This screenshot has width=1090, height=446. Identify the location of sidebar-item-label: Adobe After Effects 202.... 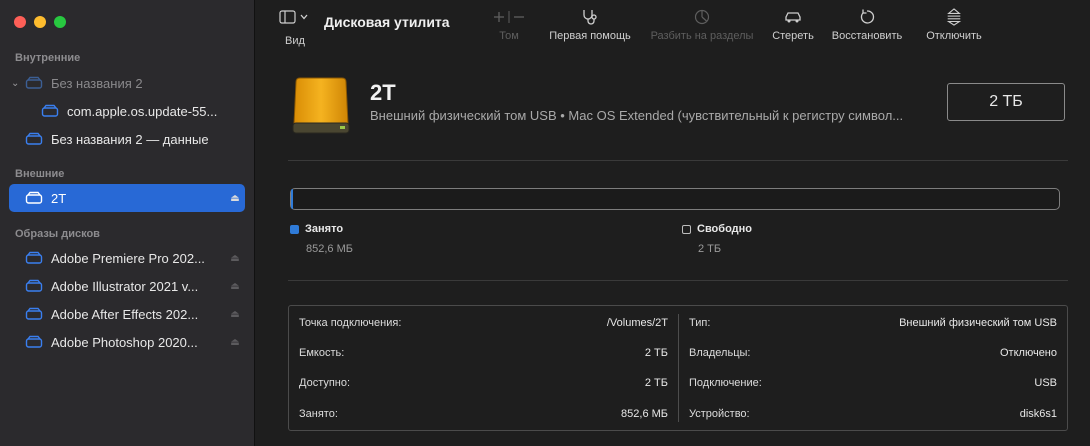
(125, 314).